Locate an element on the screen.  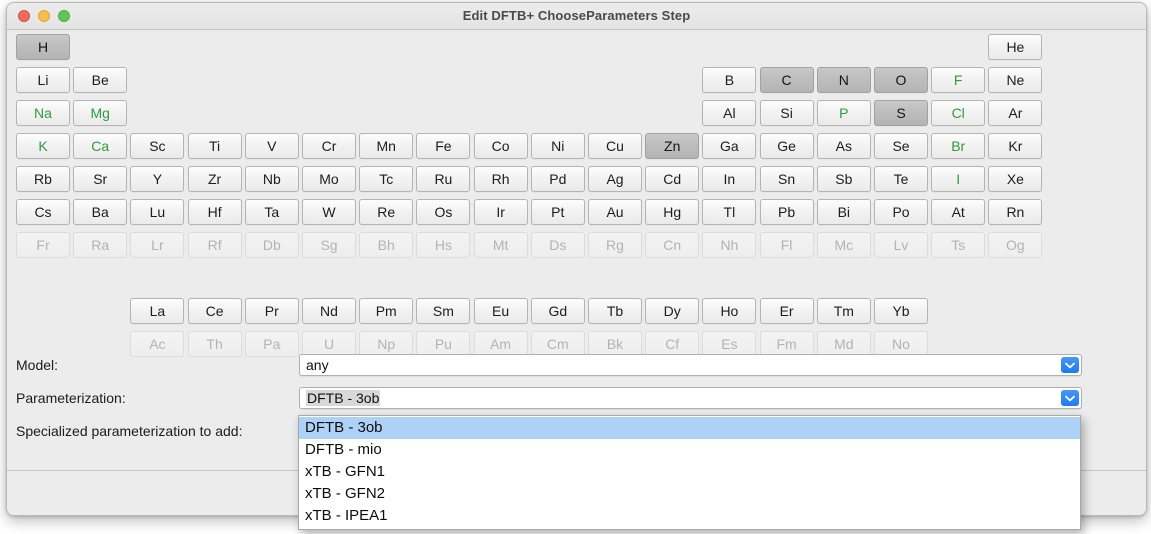
dropdown-option: DFTB - 3ob is located at coordinates (689, 428).